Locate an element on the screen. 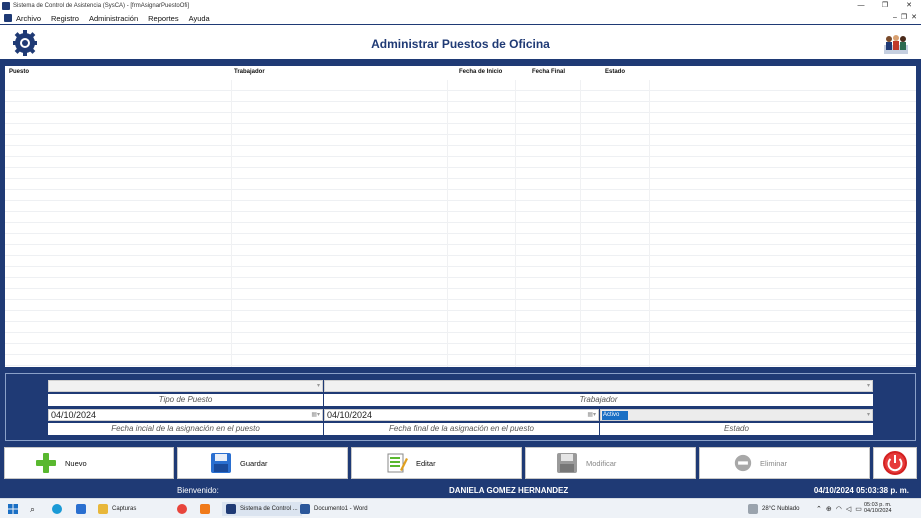  windows-logo-icon is located at coordinates (13, 509).